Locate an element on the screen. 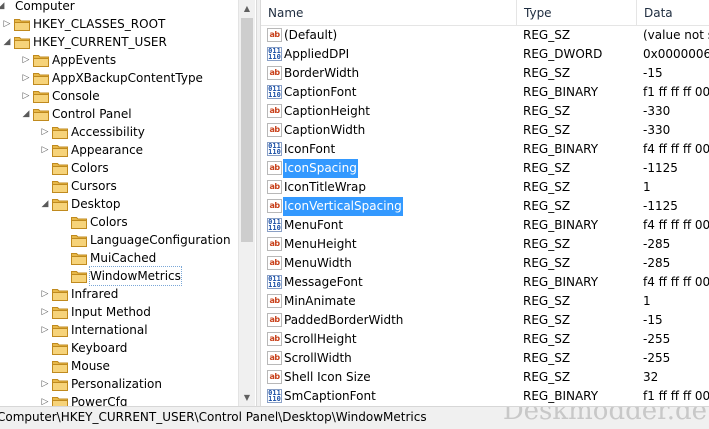 The image size is (709, 429). value-row: ab ScrollWidth REG_SZ -255 is located at coordinates (485, 358).